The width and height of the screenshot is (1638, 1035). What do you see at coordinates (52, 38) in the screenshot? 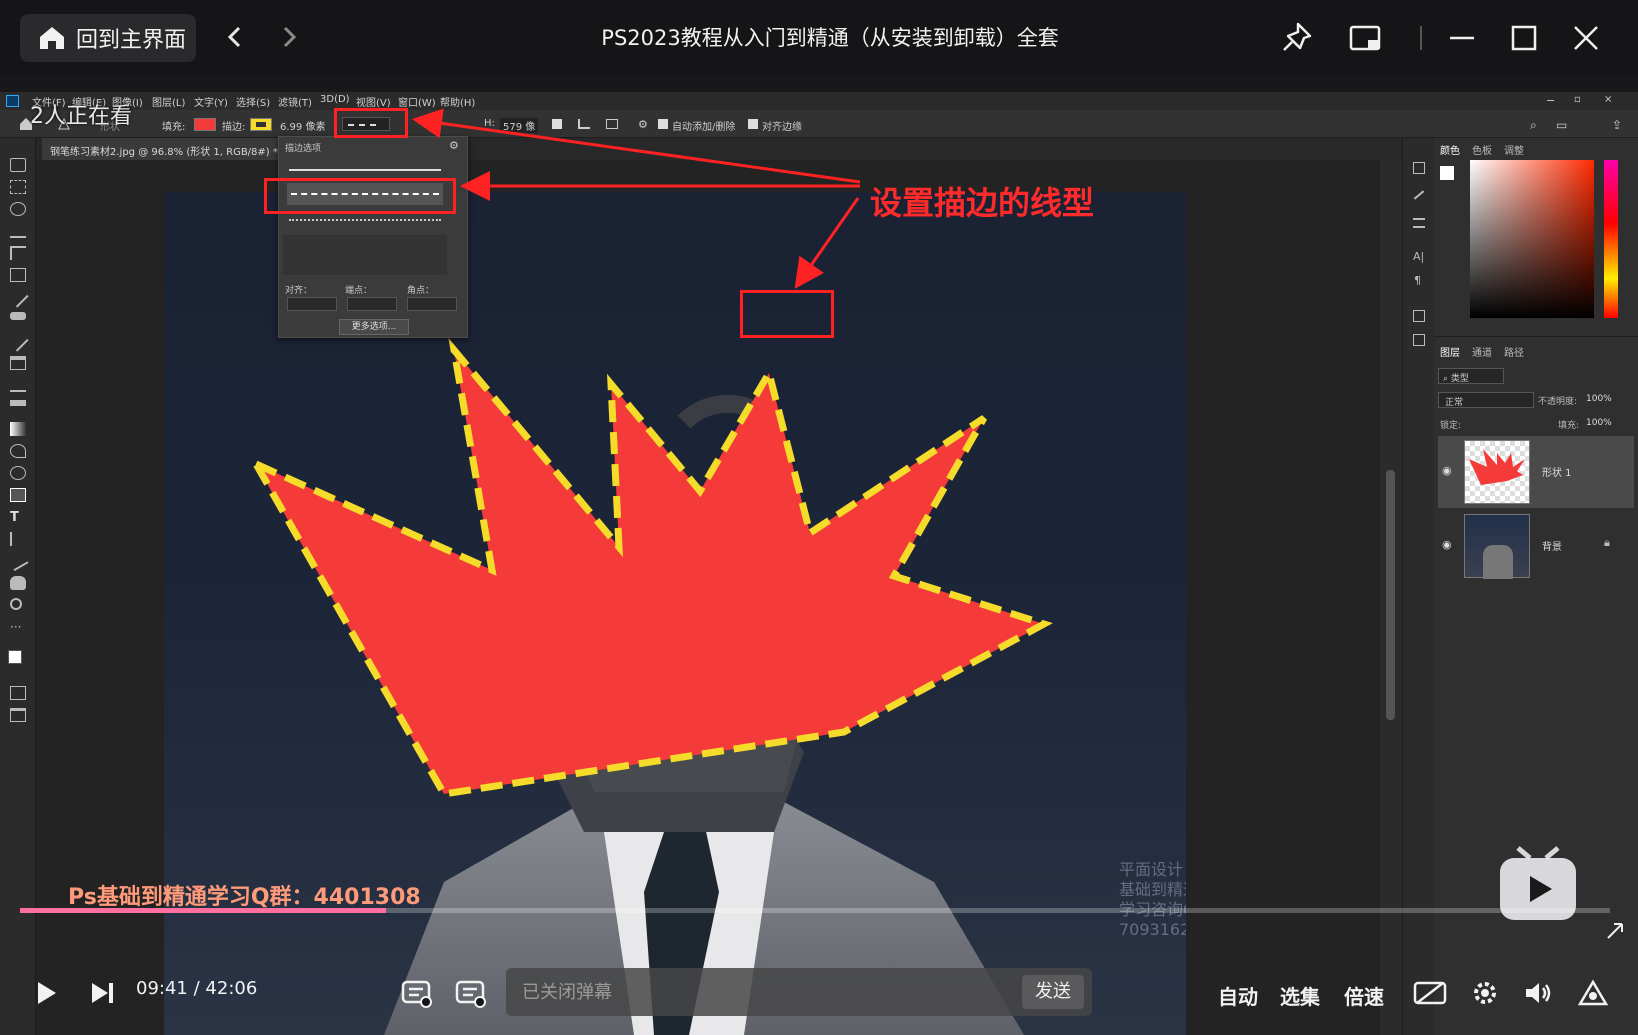
I see `home-icon` at bounding box center [52, 38].